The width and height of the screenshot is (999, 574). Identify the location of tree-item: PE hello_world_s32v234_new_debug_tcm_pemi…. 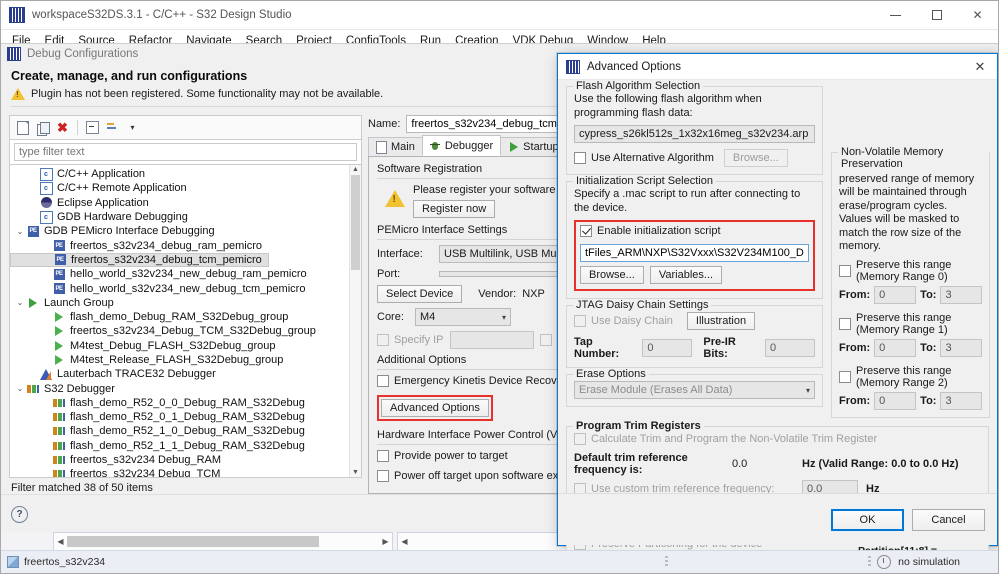
(179, 288).